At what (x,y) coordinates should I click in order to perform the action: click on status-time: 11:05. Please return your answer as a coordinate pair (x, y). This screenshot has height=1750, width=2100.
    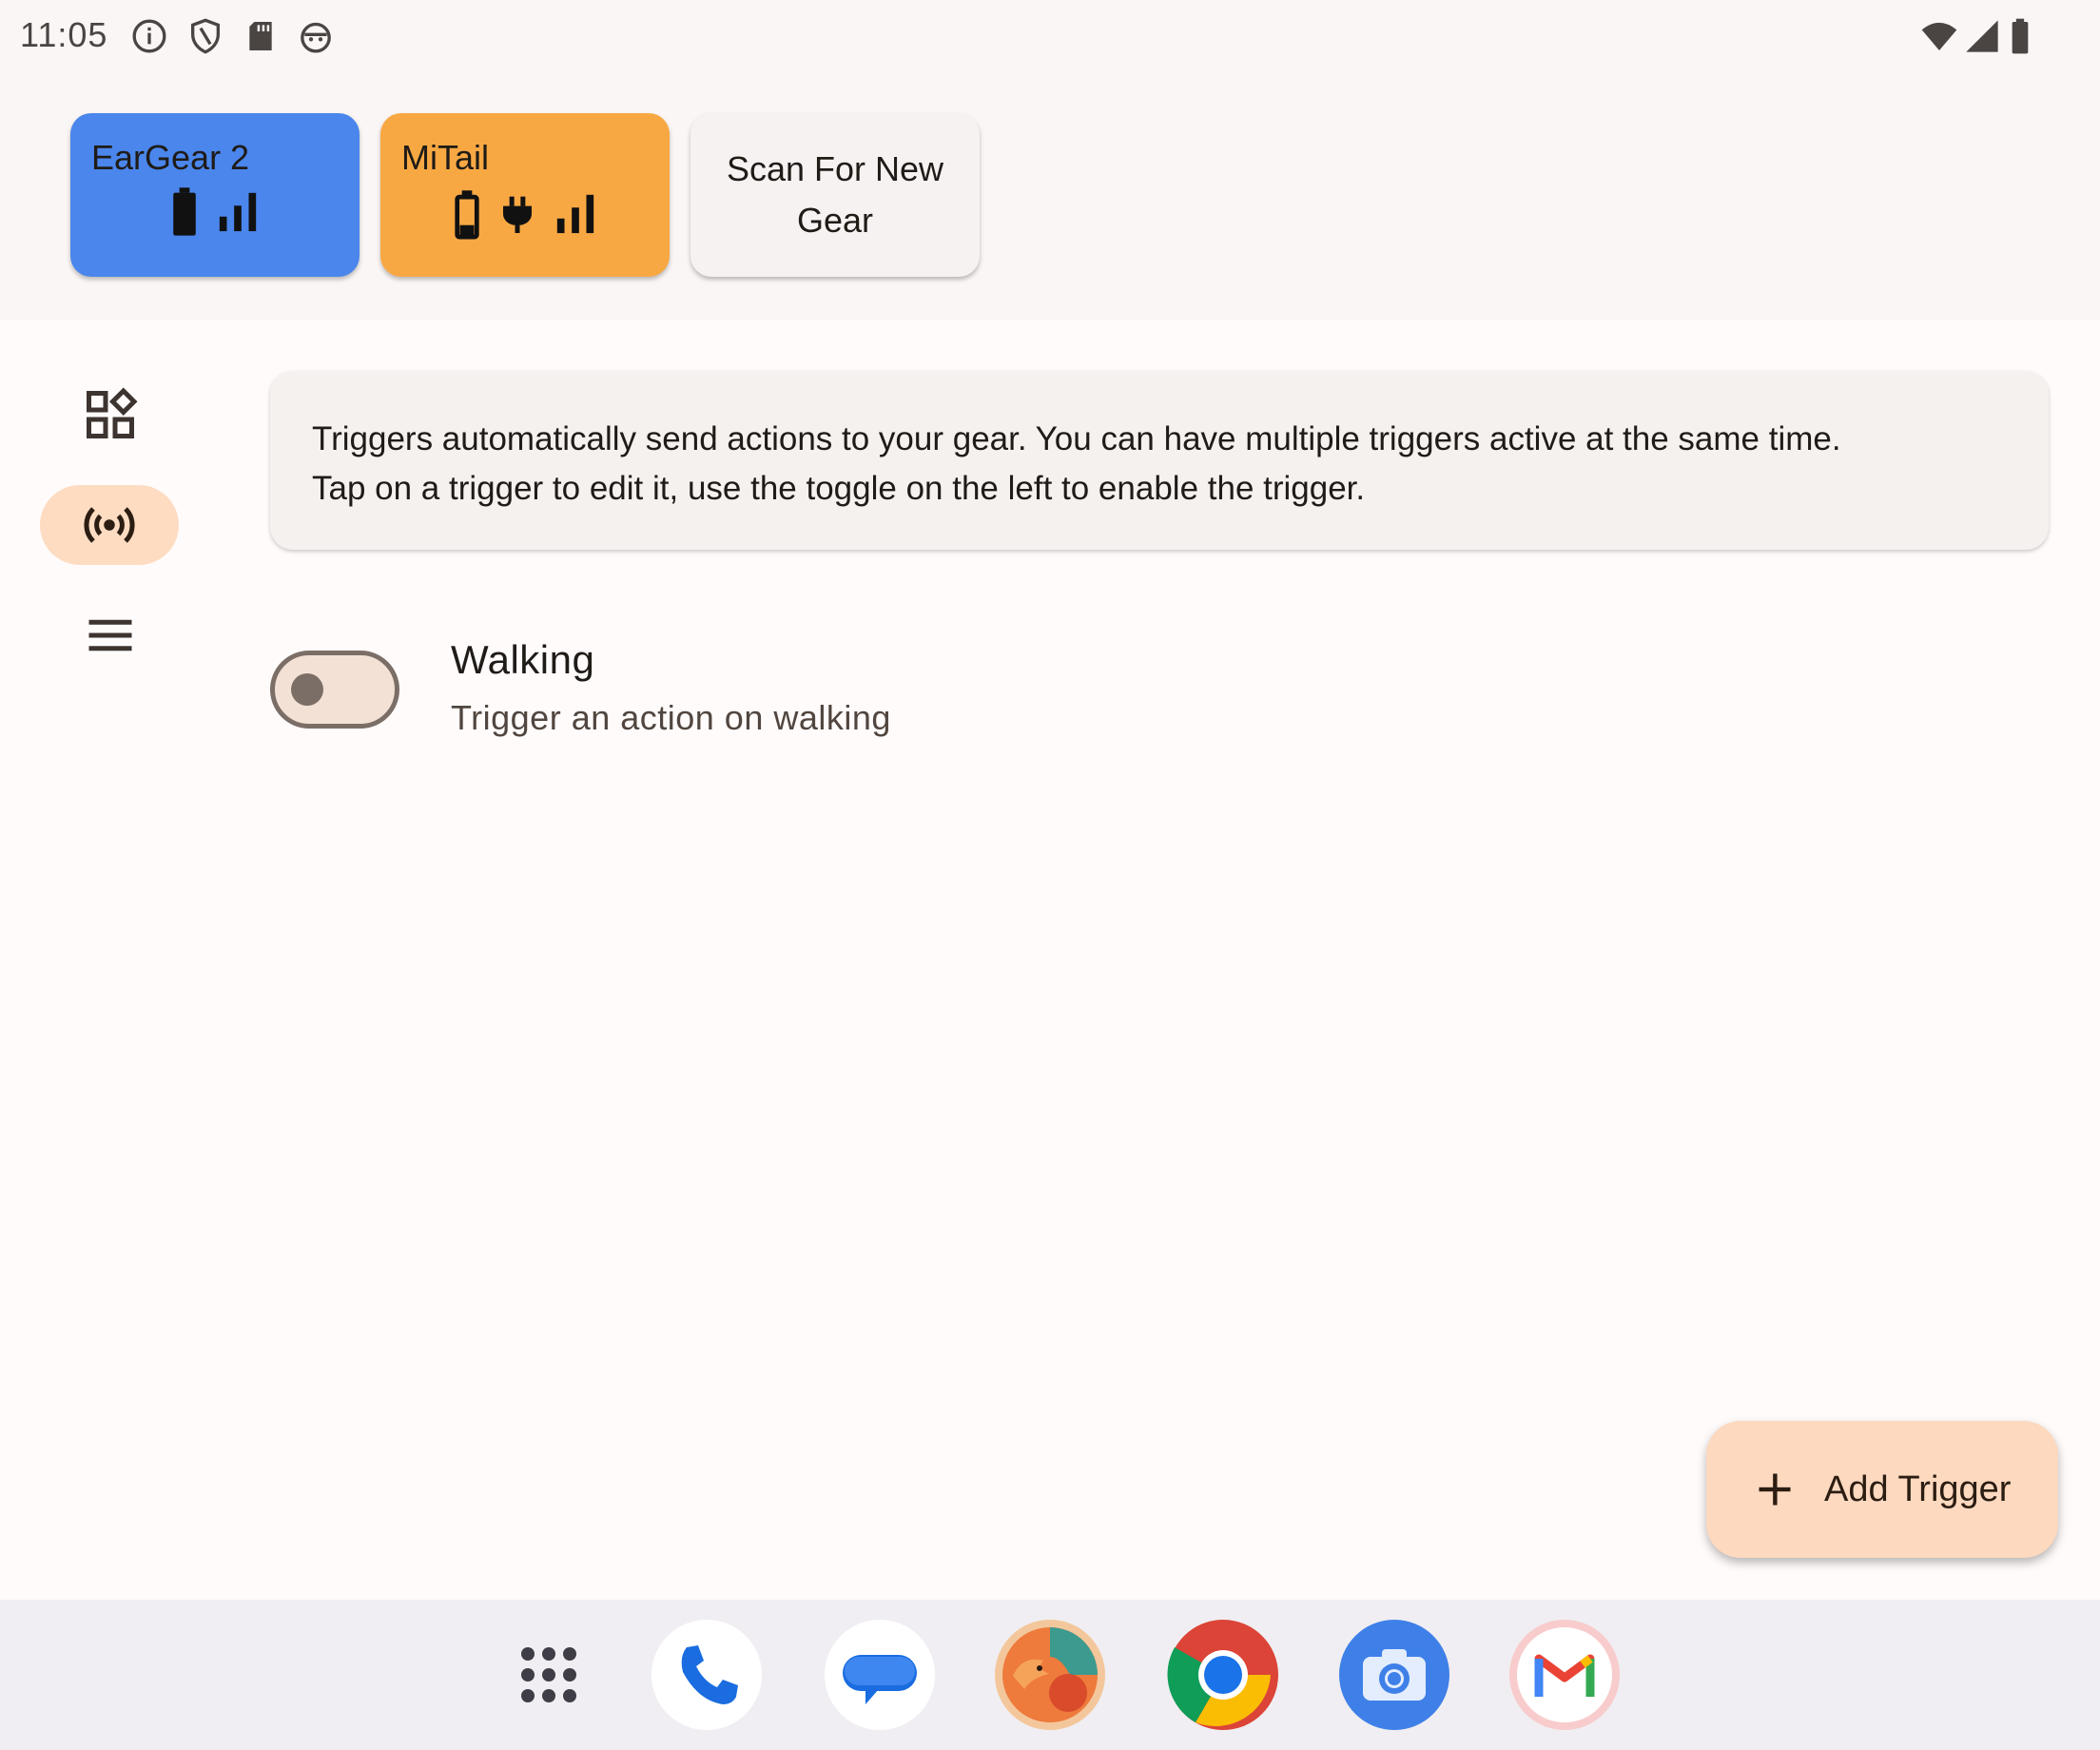
    Looking at the image, I should click on (64, 34).